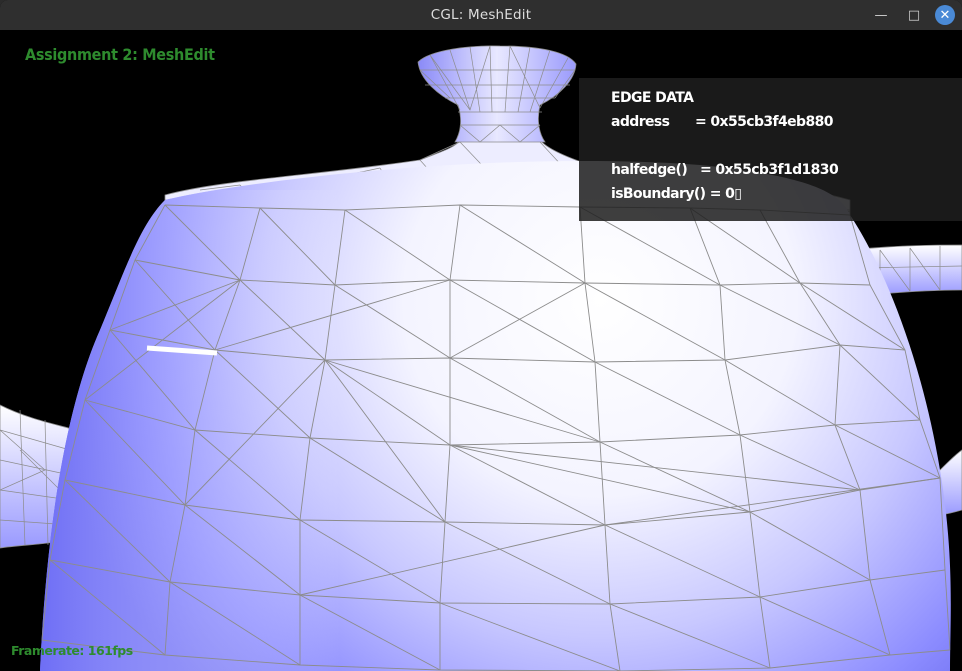 This screenshot has height=671, width=962. What do you see at coordinates (725, 170) in the screenshot?
I see `edge-halfedge-row: halfedge() = 0x55cb3f1d1830` at bounding box center [725, 170].